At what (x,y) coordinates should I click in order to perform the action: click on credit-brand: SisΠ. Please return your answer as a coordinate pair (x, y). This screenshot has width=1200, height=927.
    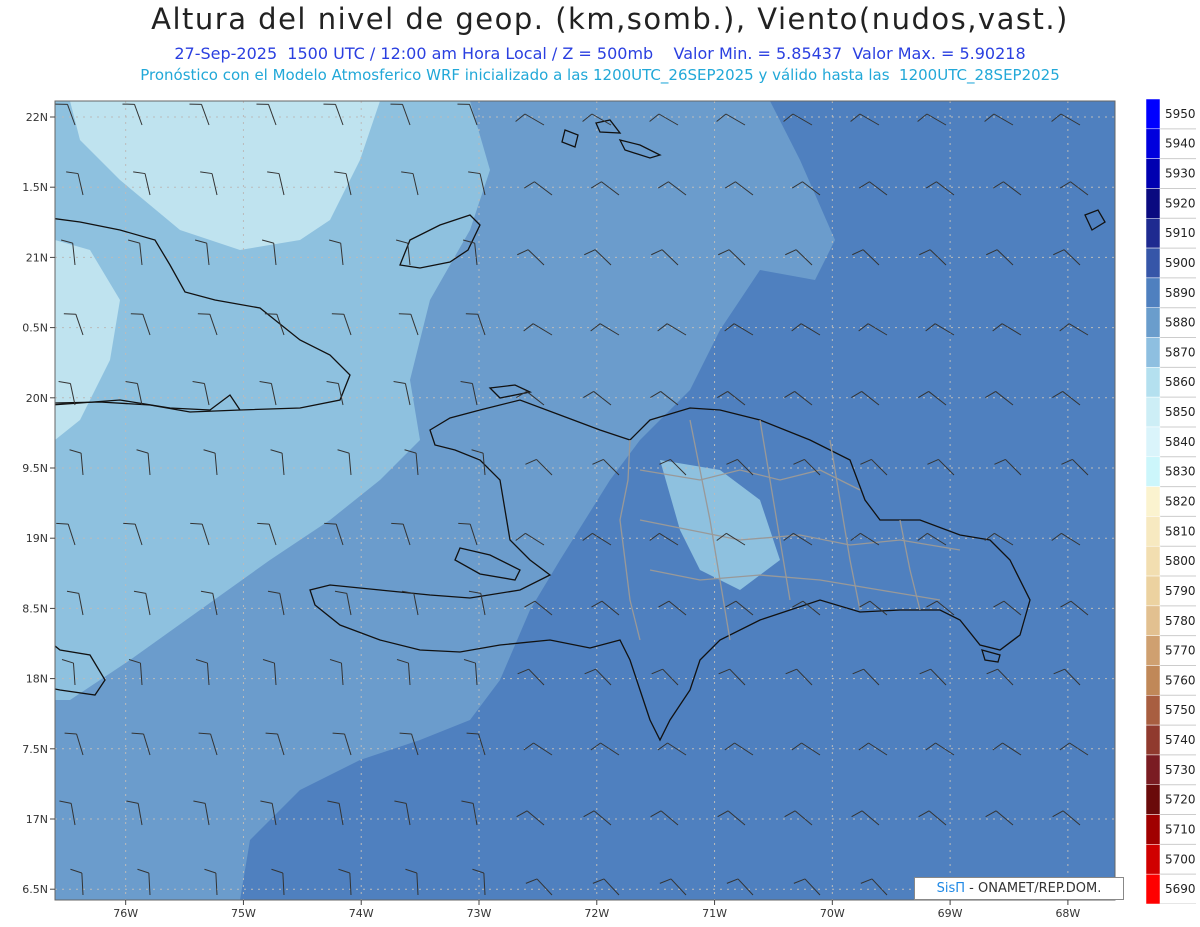
    Looking at the image, I should click on (951, 888).